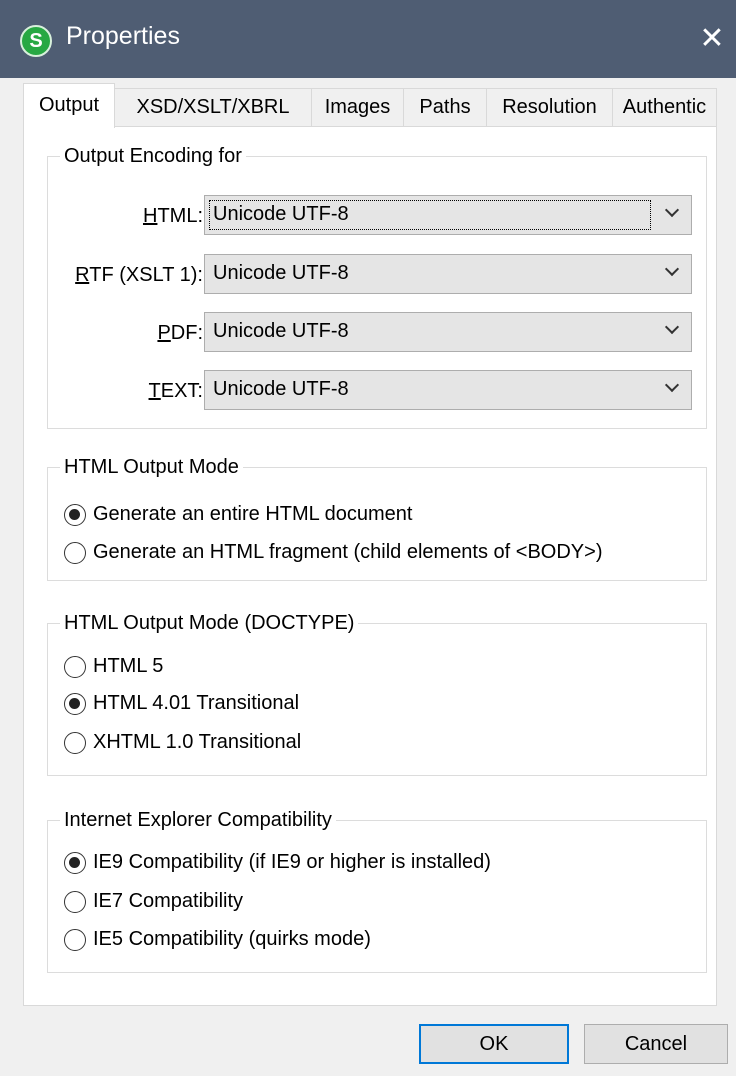 Image resolution: width=736 pixels, height=1076 pixels. What do you see at coordinates (209, 623) in the screenshot?
I see `group-legend: HTML Output Mode (DOCTYPE)` at bounding box center [209, 623].